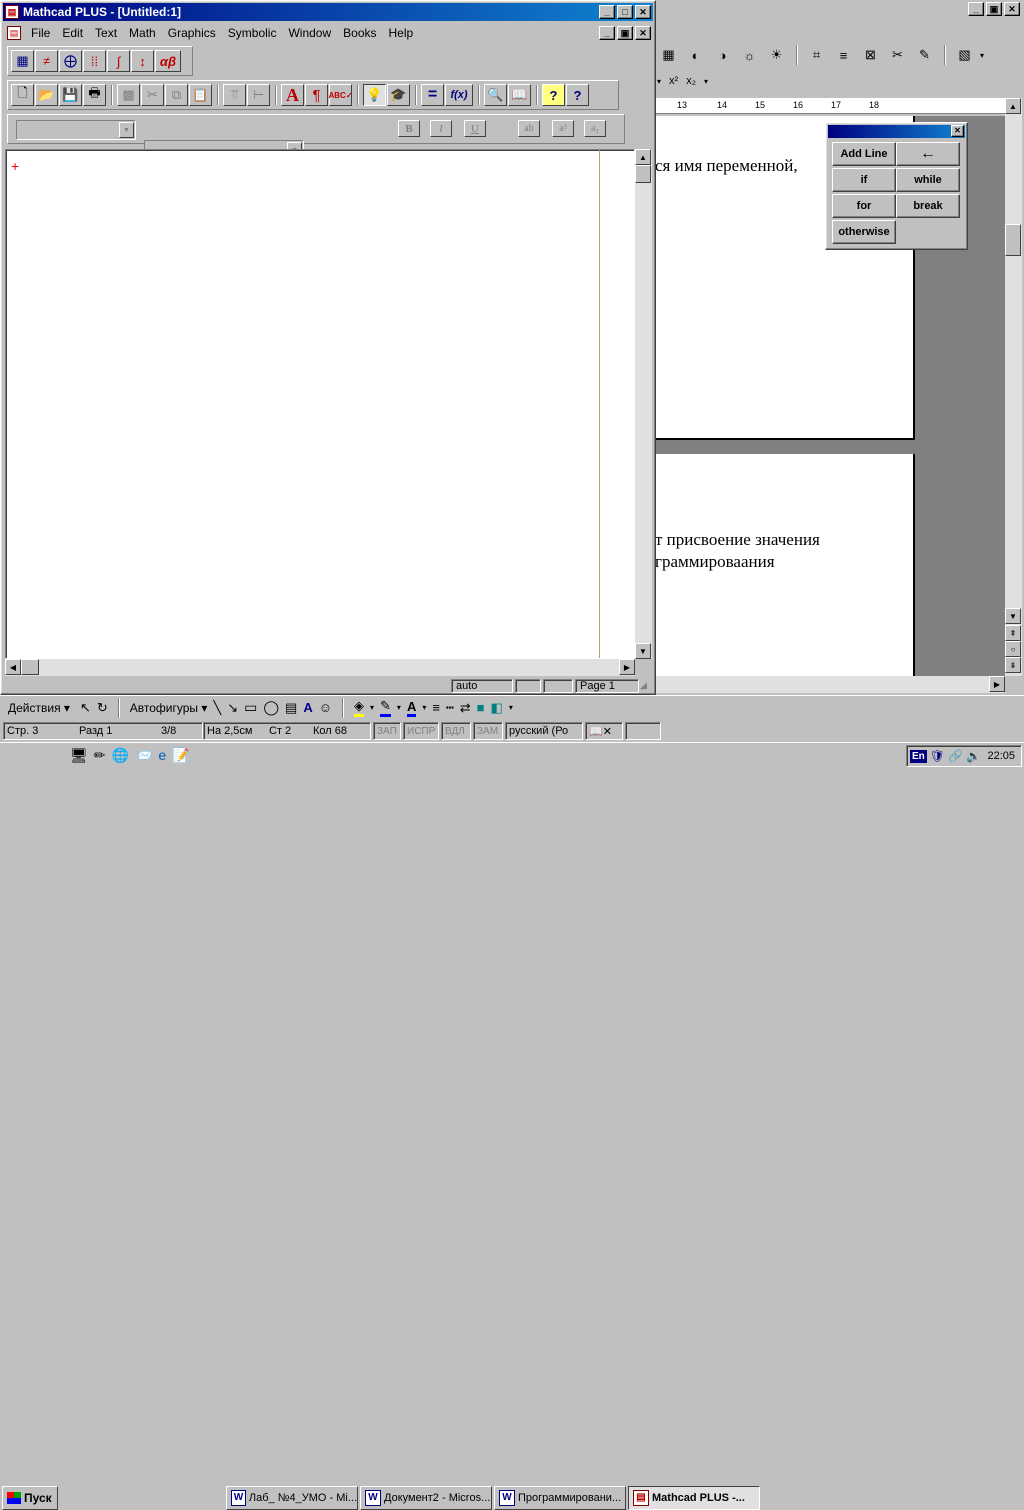 Image resolution: width=1024 pixels, height=1510 pixels. What do you see at coordinates (106, 33) in the screenshot?
I see `menu-text: Text` at bounding box center [106, 33].